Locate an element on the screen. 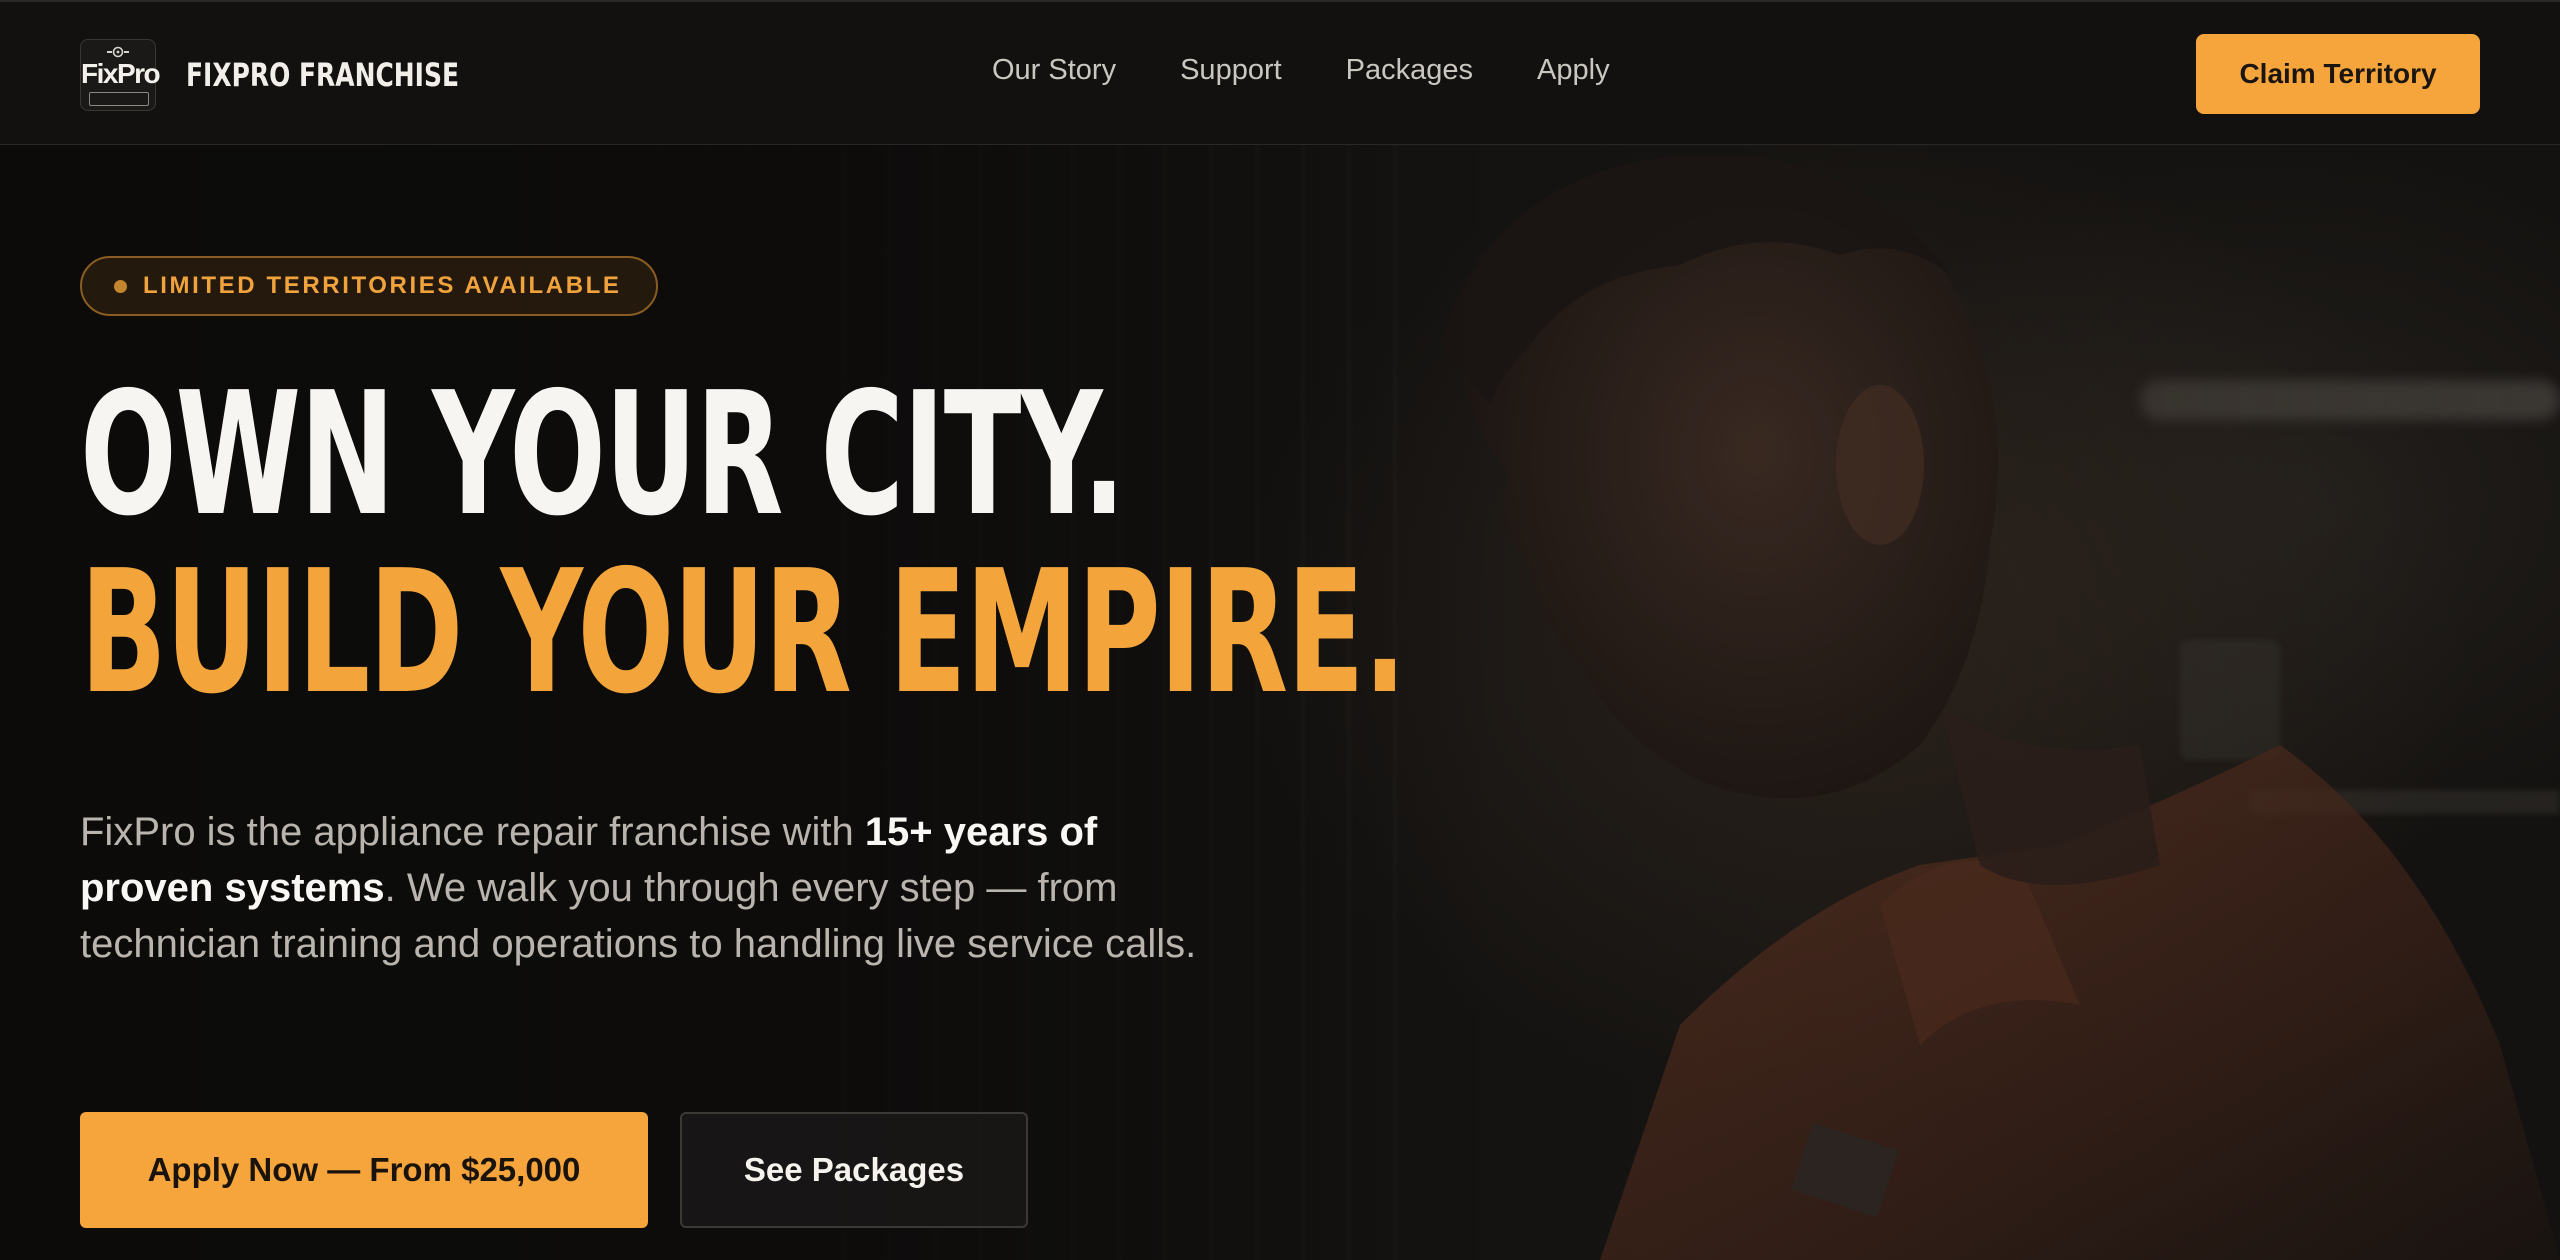  badge-label: LIMITED TERRITORIES AVAILABLE is located at coordinates (382, 285).